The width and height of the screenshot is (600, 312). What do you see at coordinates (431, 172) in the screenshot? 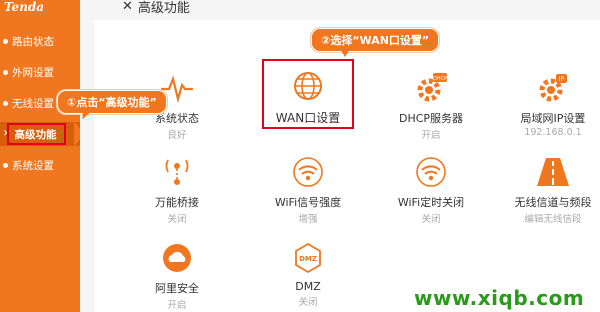
I see `wifi-timer-icon` at bounding box center [431, 172].